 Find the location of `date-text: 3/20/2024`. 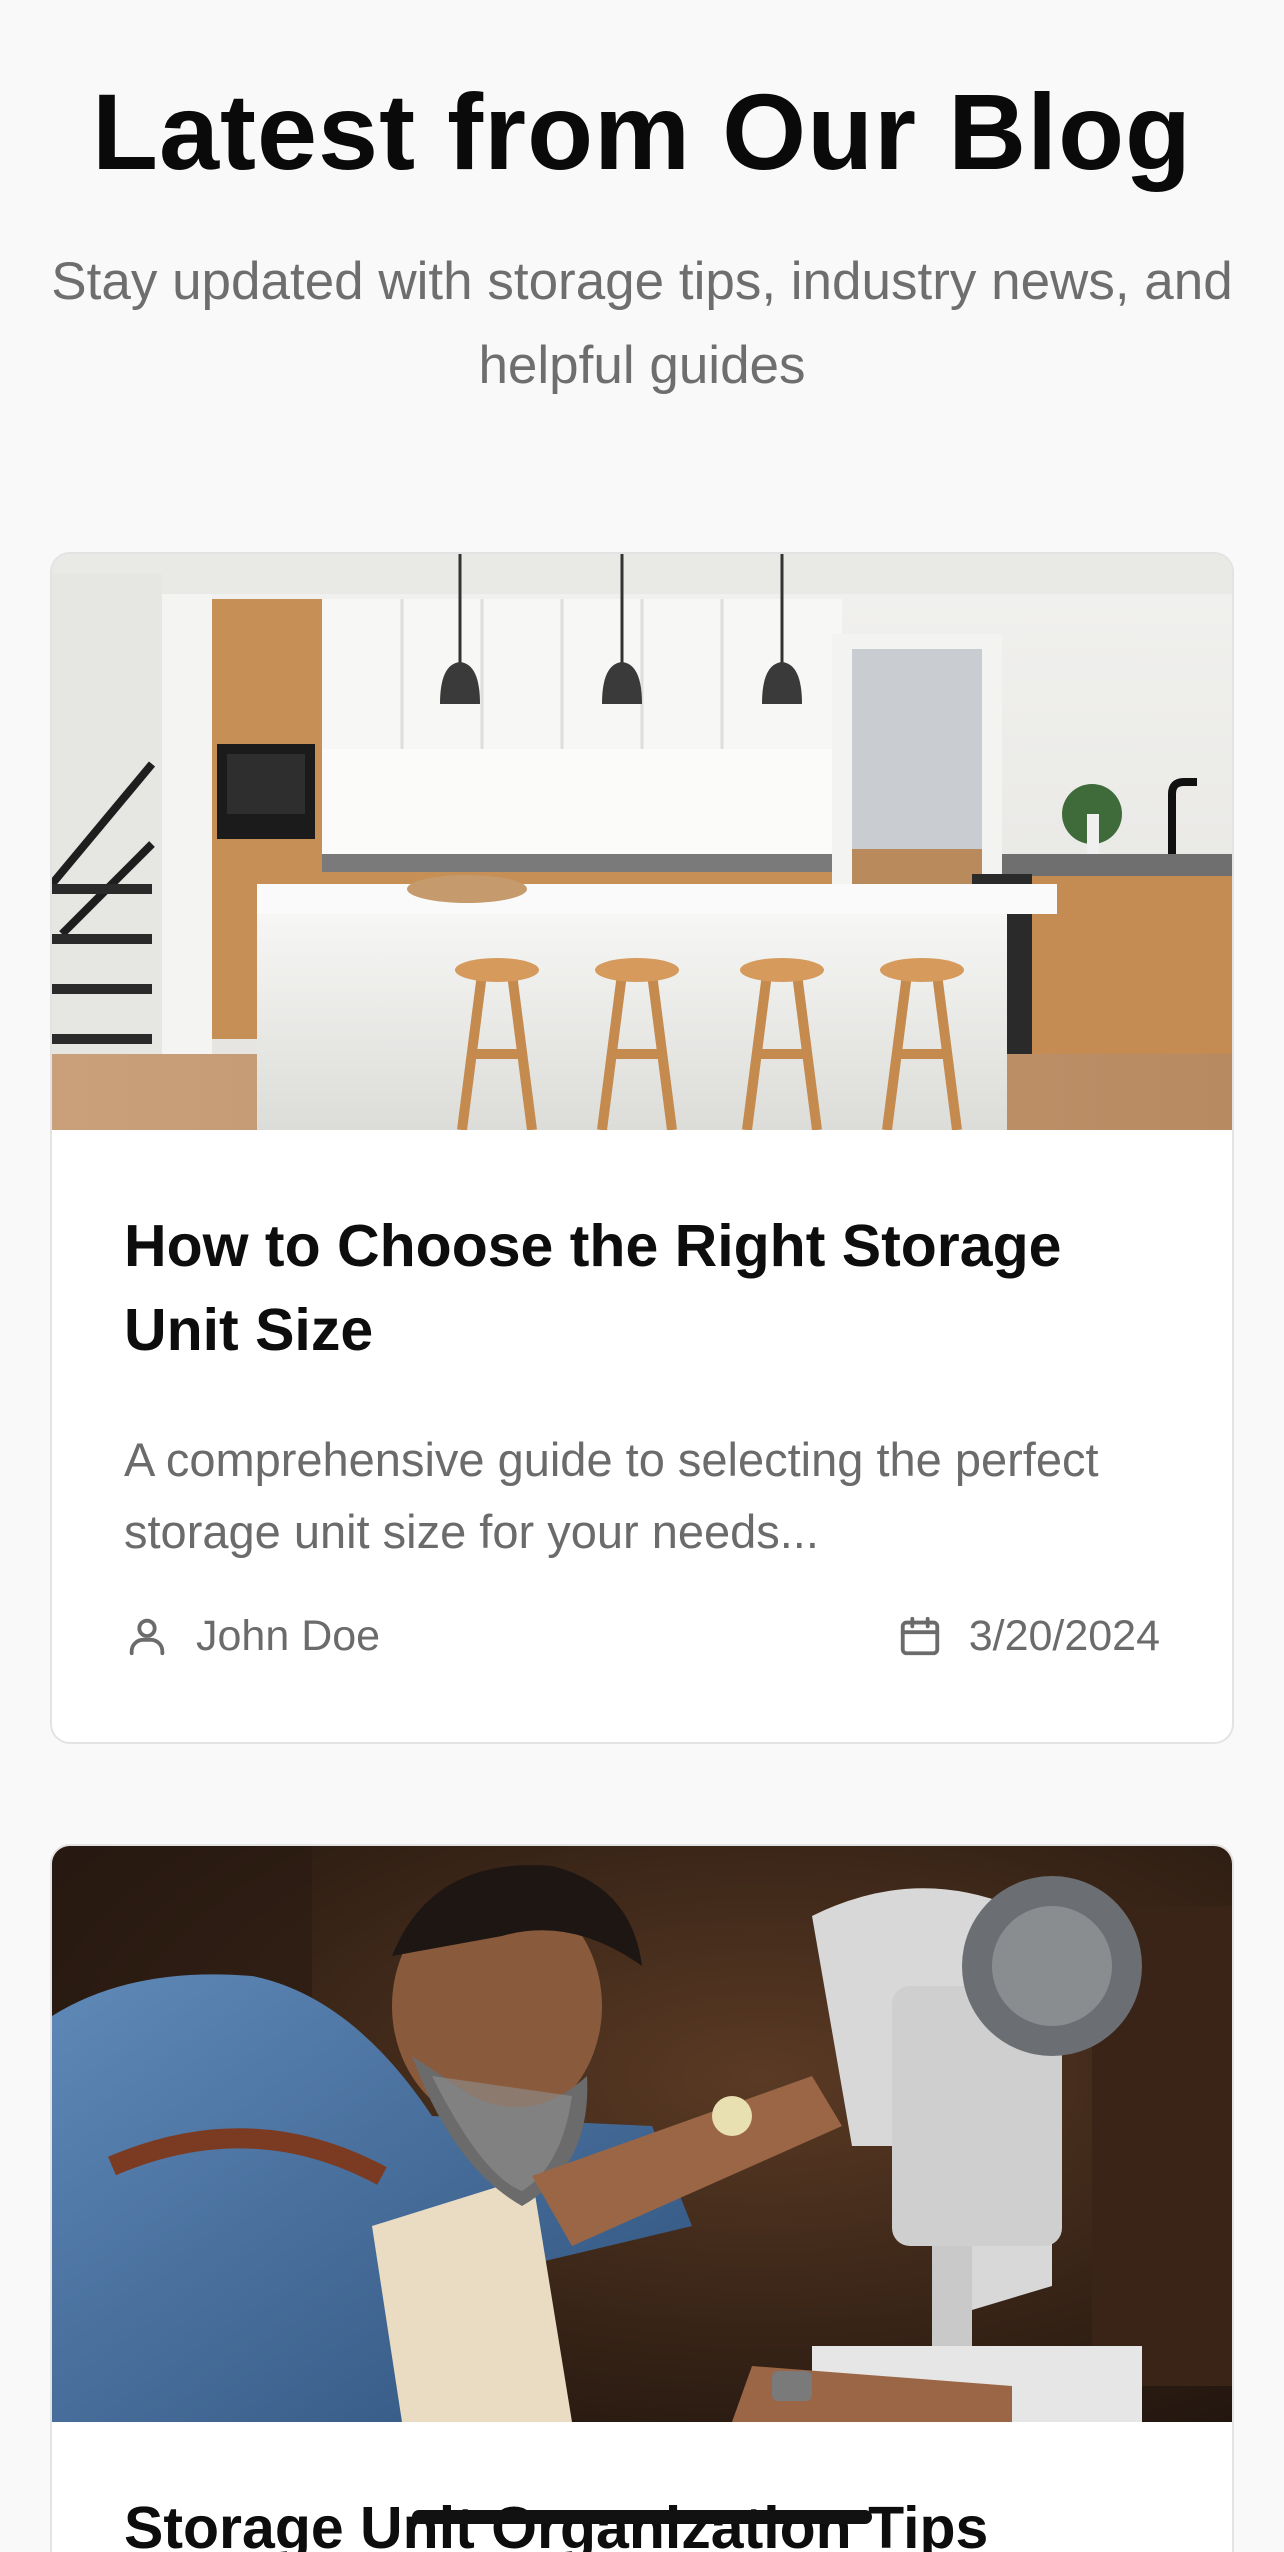

date-text: 3/20/2024 is located at coordinates (1064, 1635).